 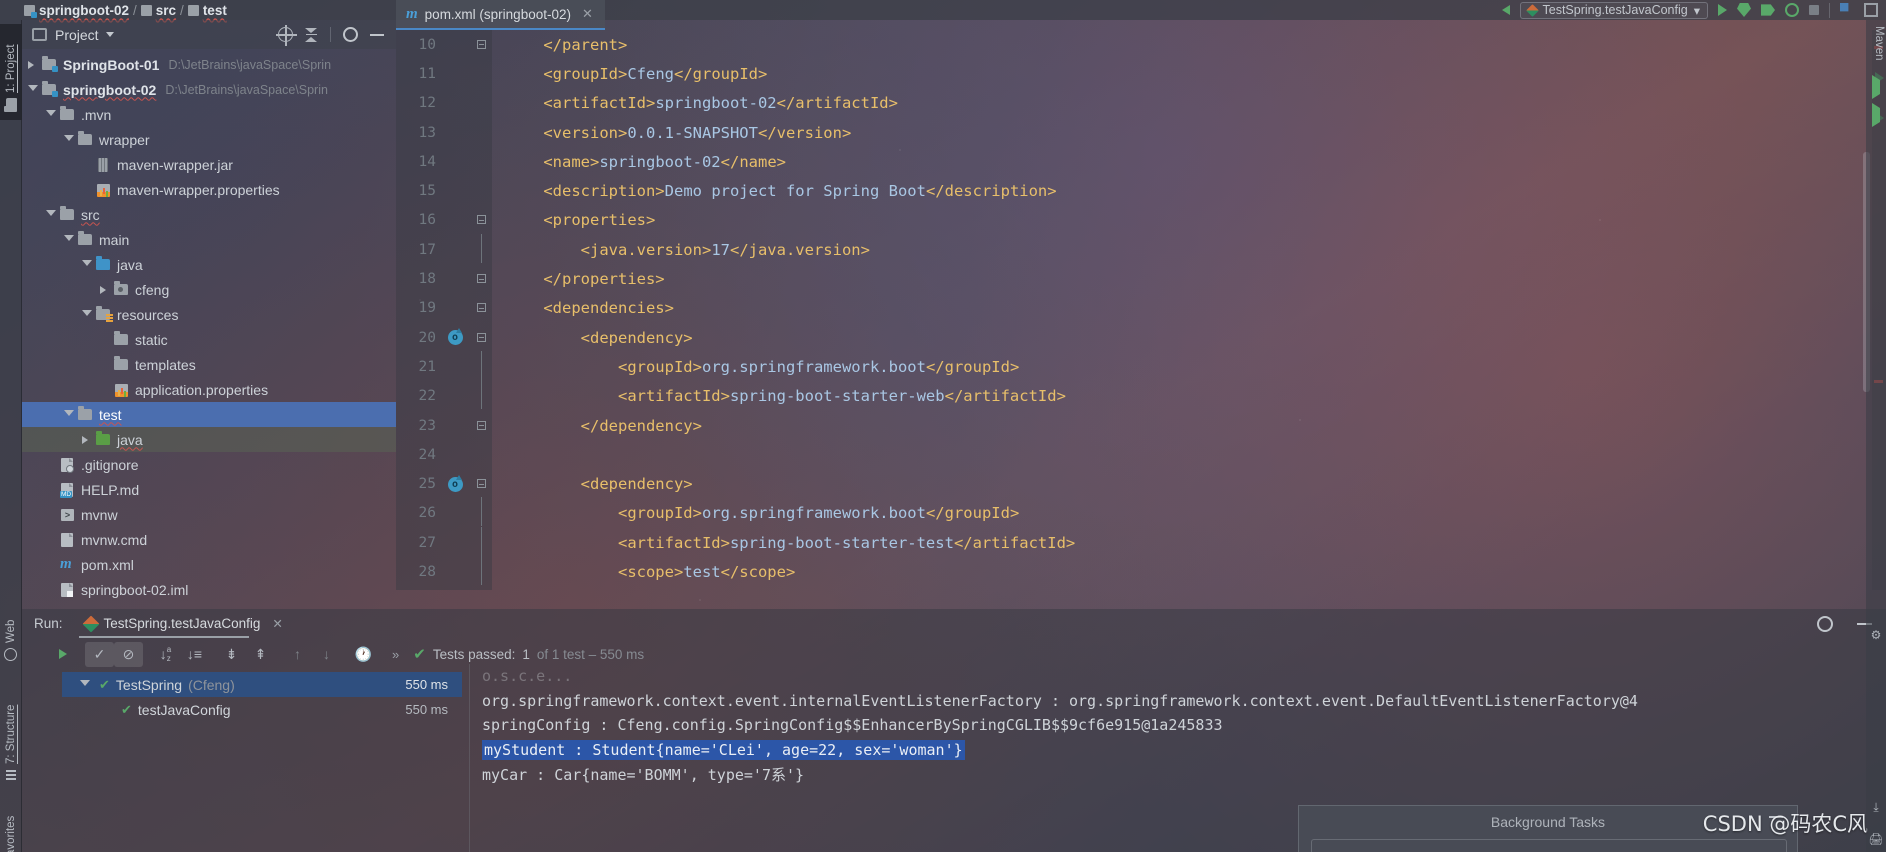 What do you see at coordinates (84, 10) in the screenshot?
I see `breadcrumb-item-0: springboot-02` at bounding box center [84, 10].